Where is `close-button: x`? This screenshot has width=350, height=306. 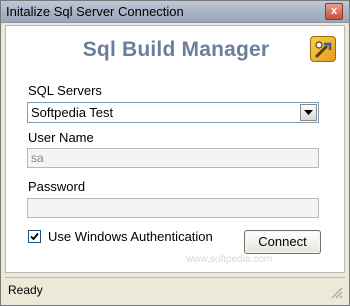 close-button: x is located at coordinates (334, 11).